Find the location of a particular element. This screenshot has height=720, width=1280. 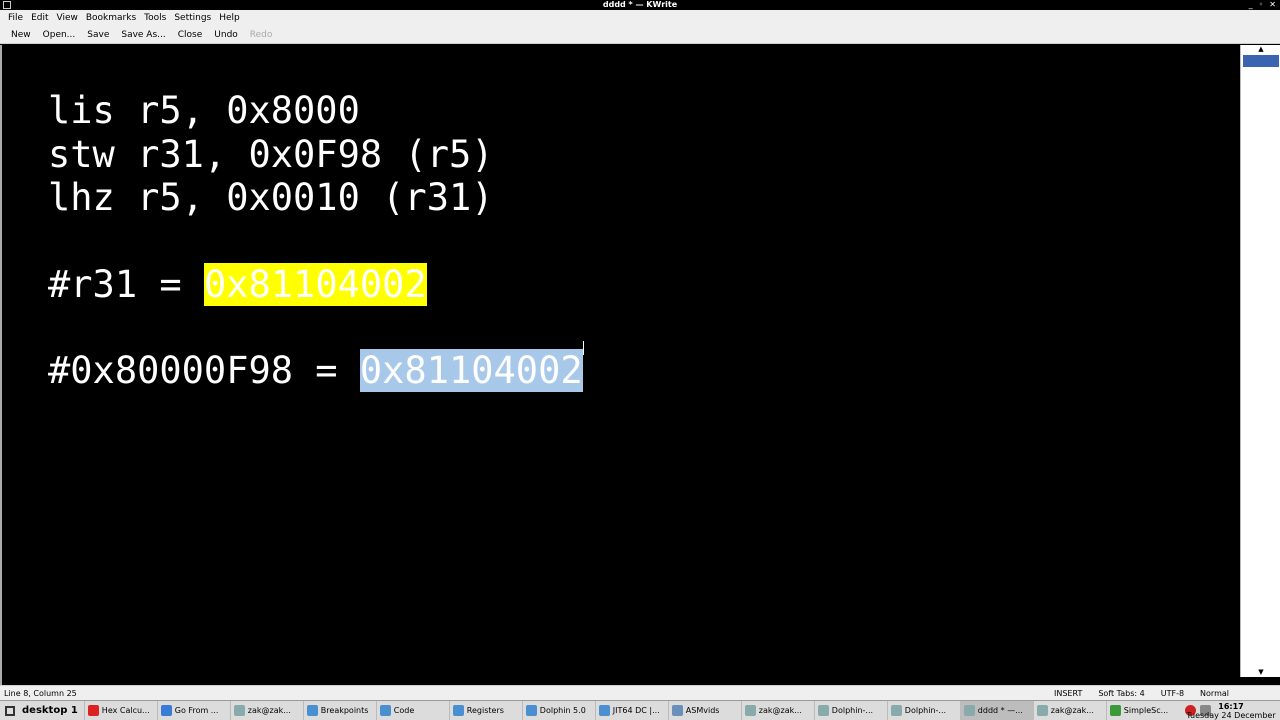

taskbar-task: Dolphin 5.0 is located at coordinates (558, 710).